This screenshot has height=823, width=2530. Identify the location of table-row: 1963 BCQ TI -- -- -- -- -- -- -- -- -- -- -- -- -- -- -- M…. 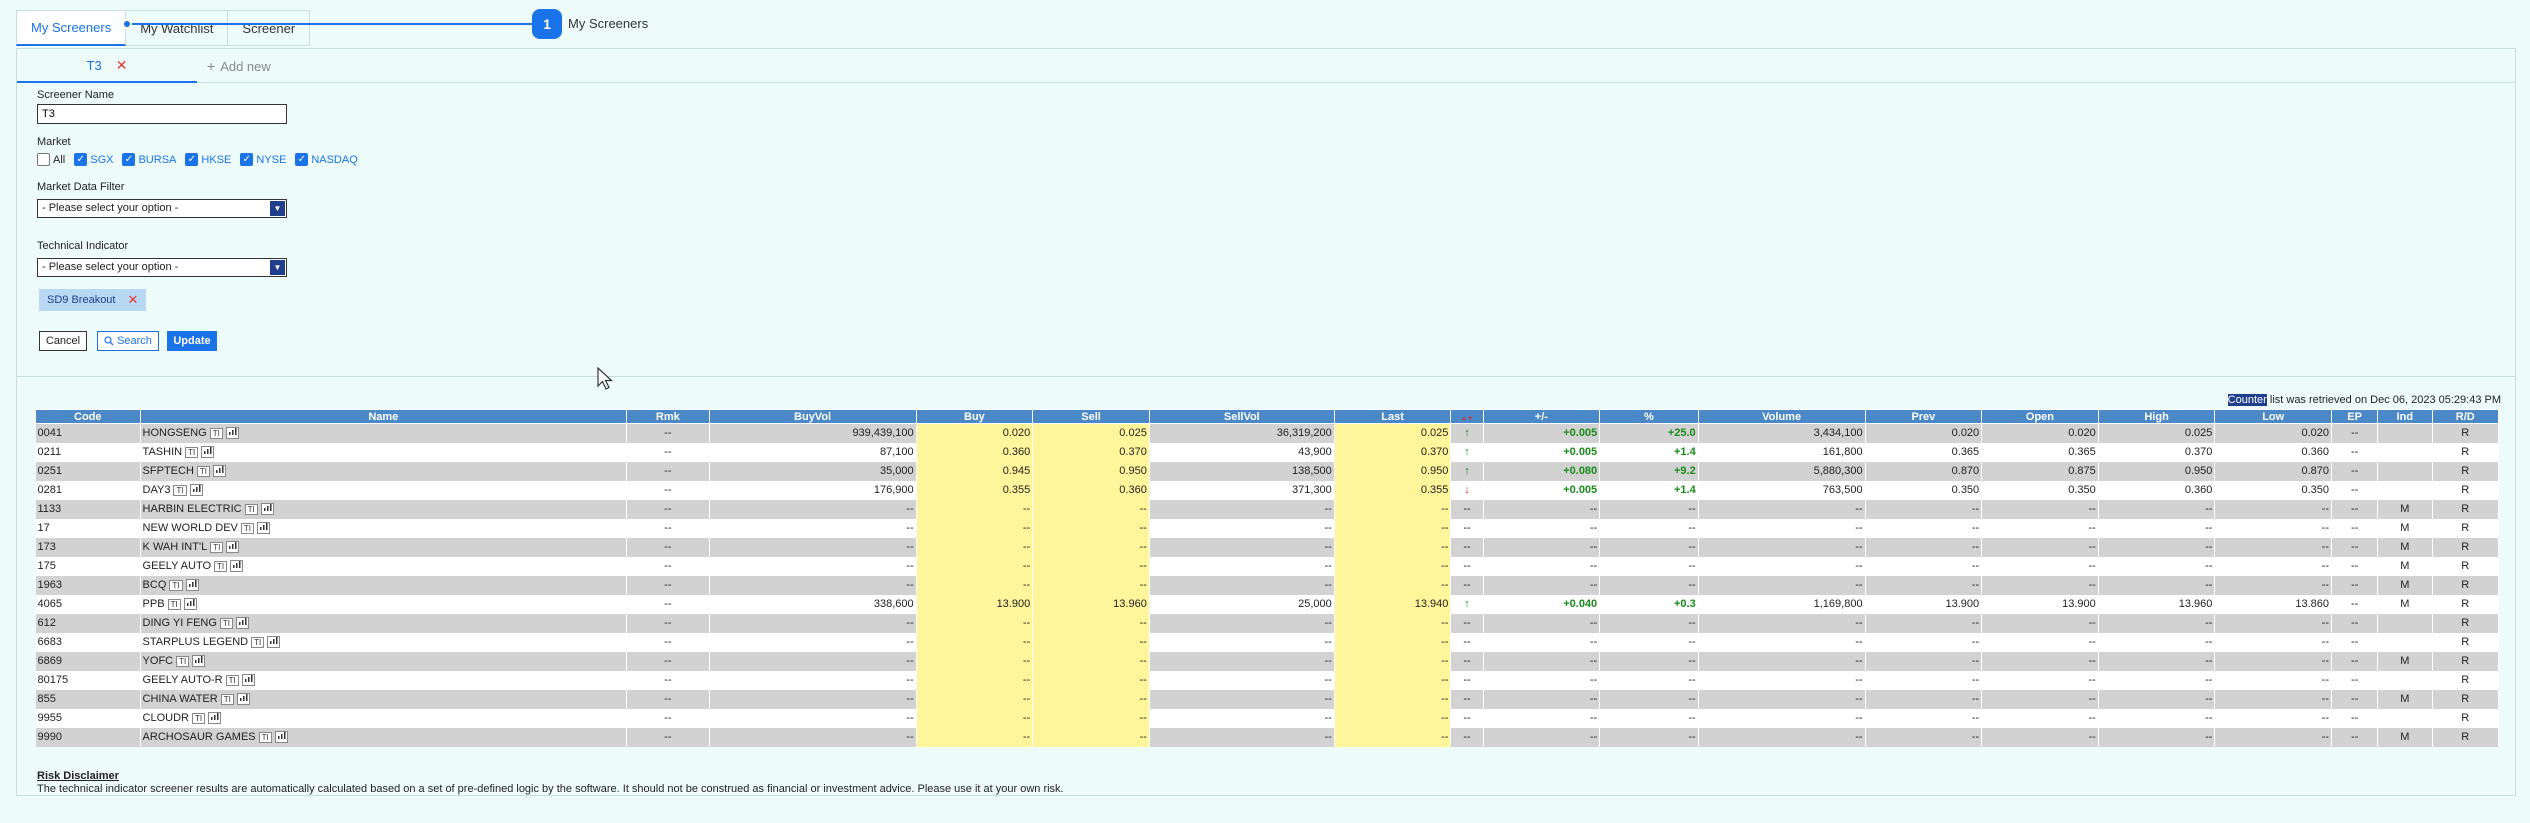
(1267, 585).